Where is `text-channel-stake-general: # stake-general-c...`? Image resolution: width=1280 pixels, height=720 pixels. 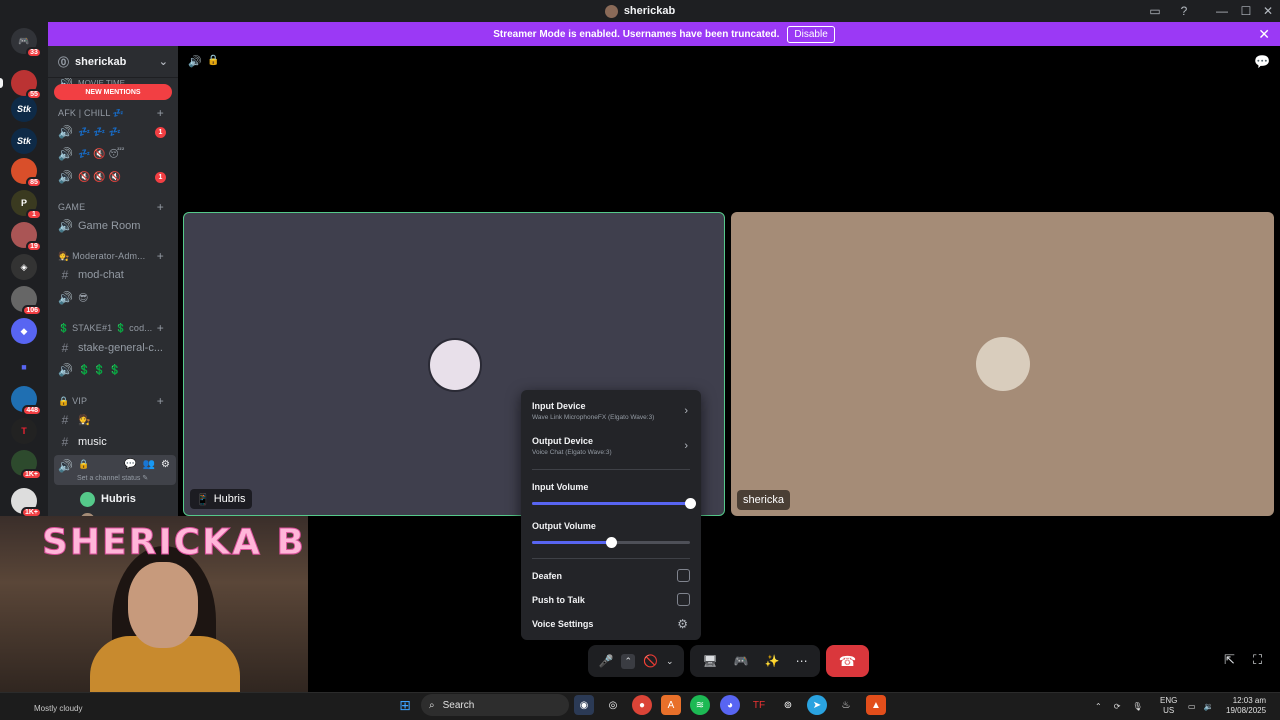 text-channel-stake-general: # stake-general-c... is located at coordinates (115, 348).